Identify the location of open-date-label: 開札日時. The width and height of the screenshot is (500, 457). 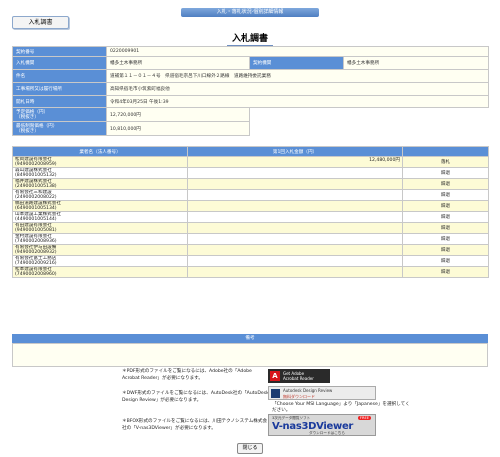
(59, 101).